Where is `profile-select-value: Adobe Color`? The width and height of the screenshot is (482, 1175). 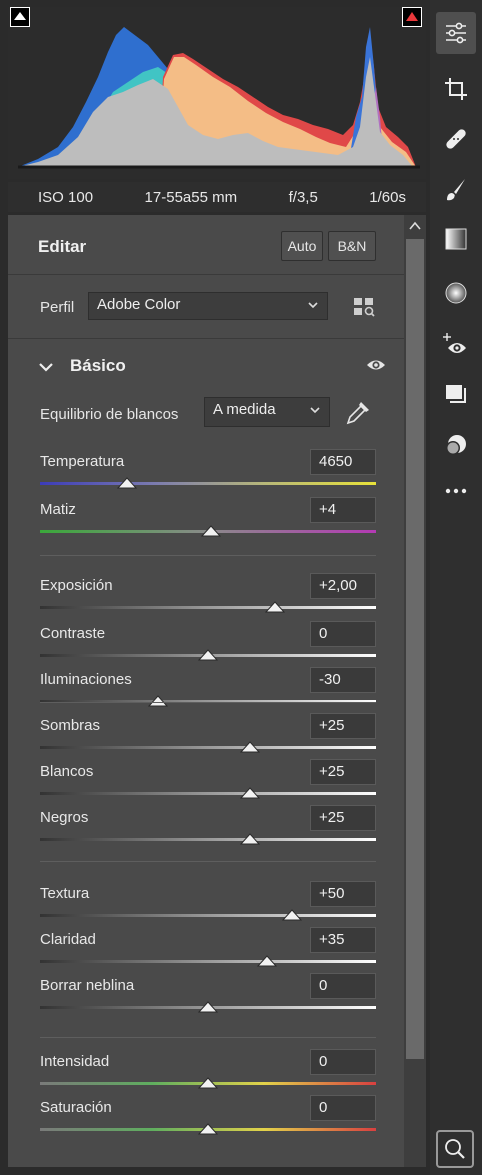 profile-select-value: Adobe Color is located at coordinates (139, 304).